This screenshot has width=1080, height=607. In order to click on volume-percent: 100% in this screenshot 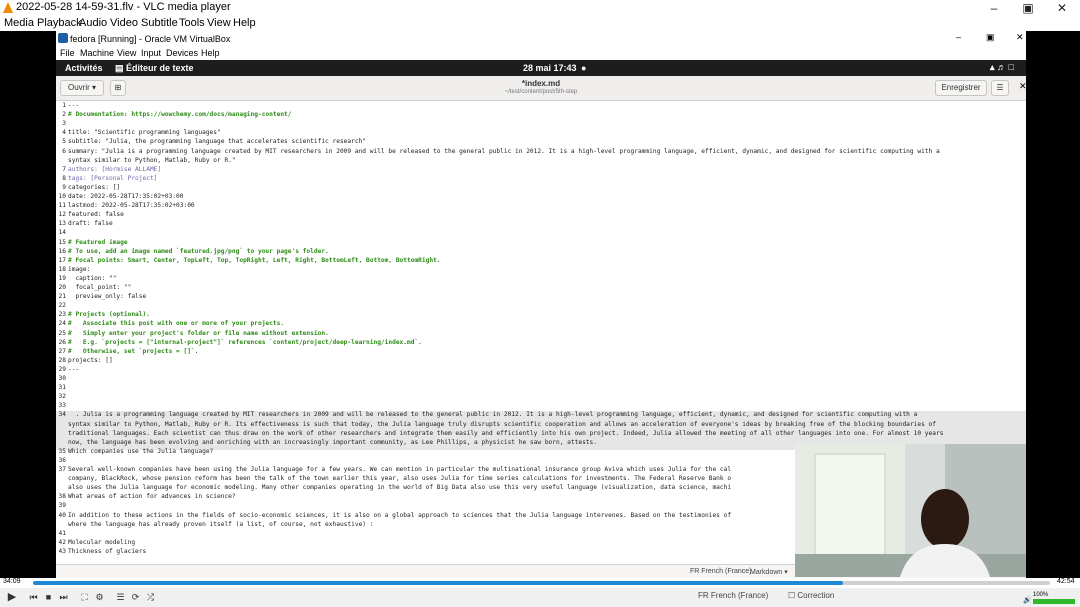, I will do `click(1041, 595)`.